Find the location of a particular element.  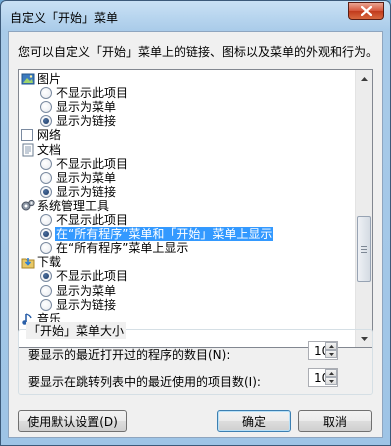

close-button is located at coordinates (366, 11).